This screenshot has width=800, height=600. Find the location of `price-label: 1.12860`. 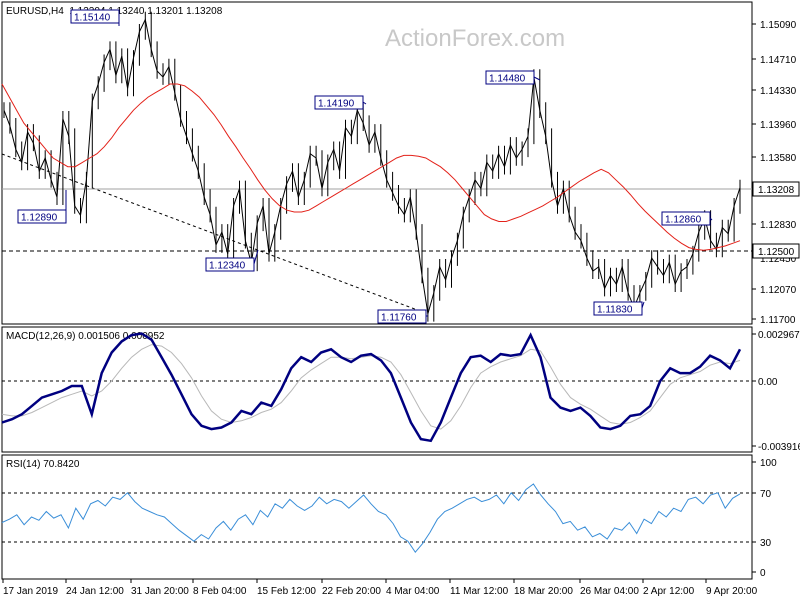

price-label: 1.12860 is located at coordinates (683, 220).